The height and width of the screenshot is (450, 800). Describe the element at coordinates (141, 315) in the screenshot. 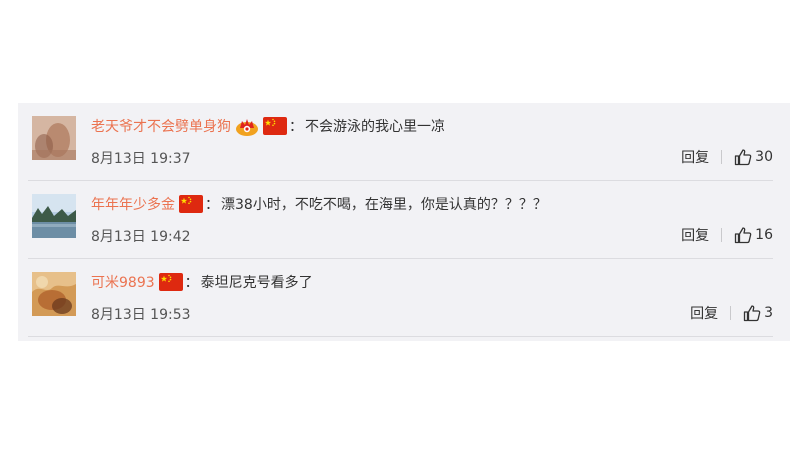

I see `comment-time: 8月13日 19:53` at that location.